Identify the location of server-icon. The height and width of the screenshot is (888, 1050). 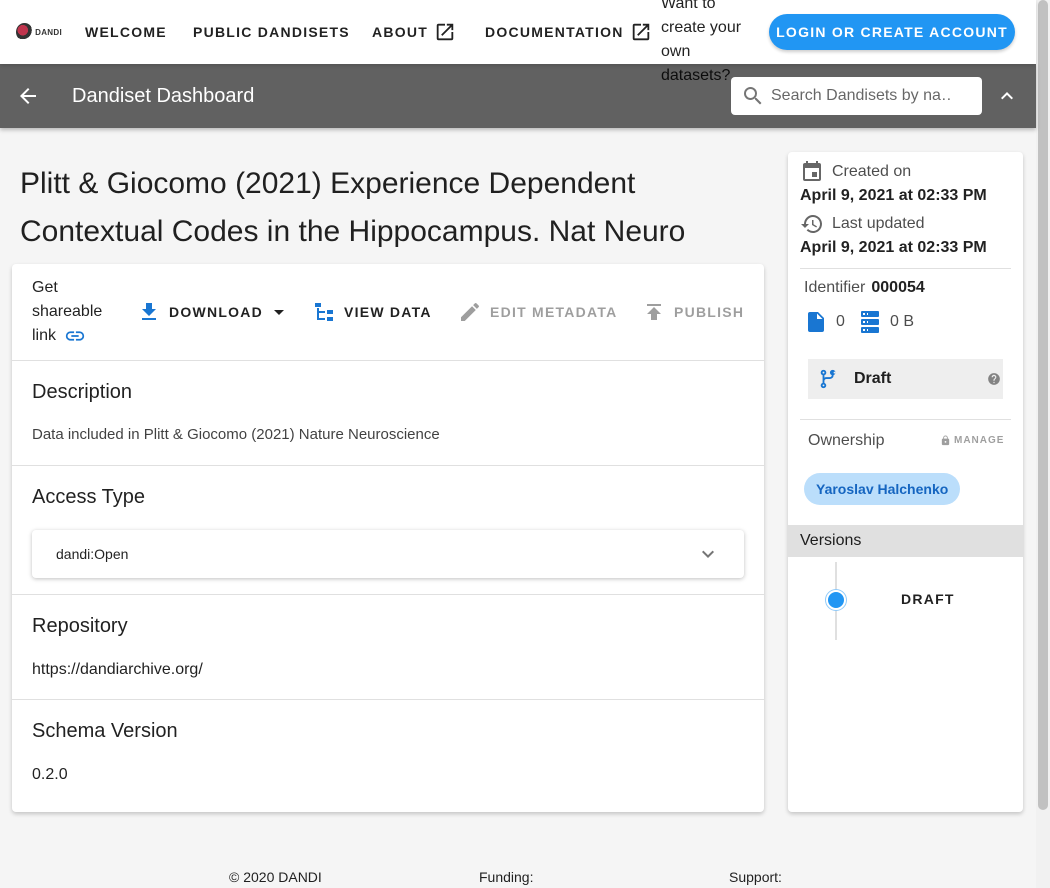
(870, 322).